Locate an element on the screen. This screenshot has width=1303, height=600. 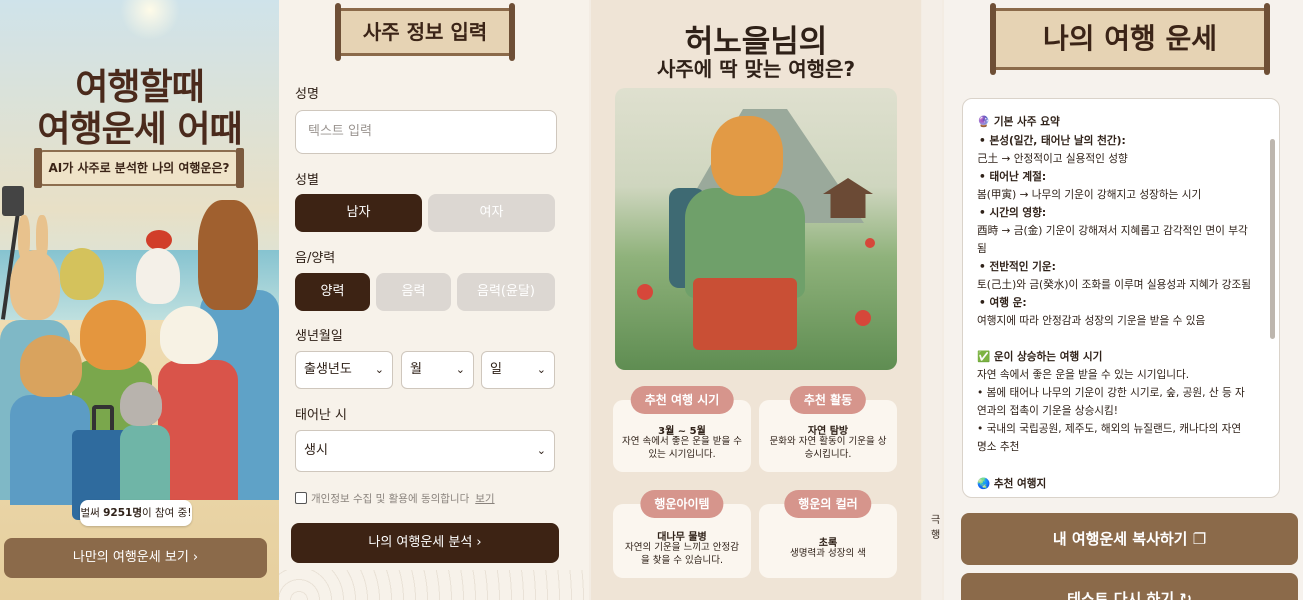
tiger-head is located at coordinates (747, 156).